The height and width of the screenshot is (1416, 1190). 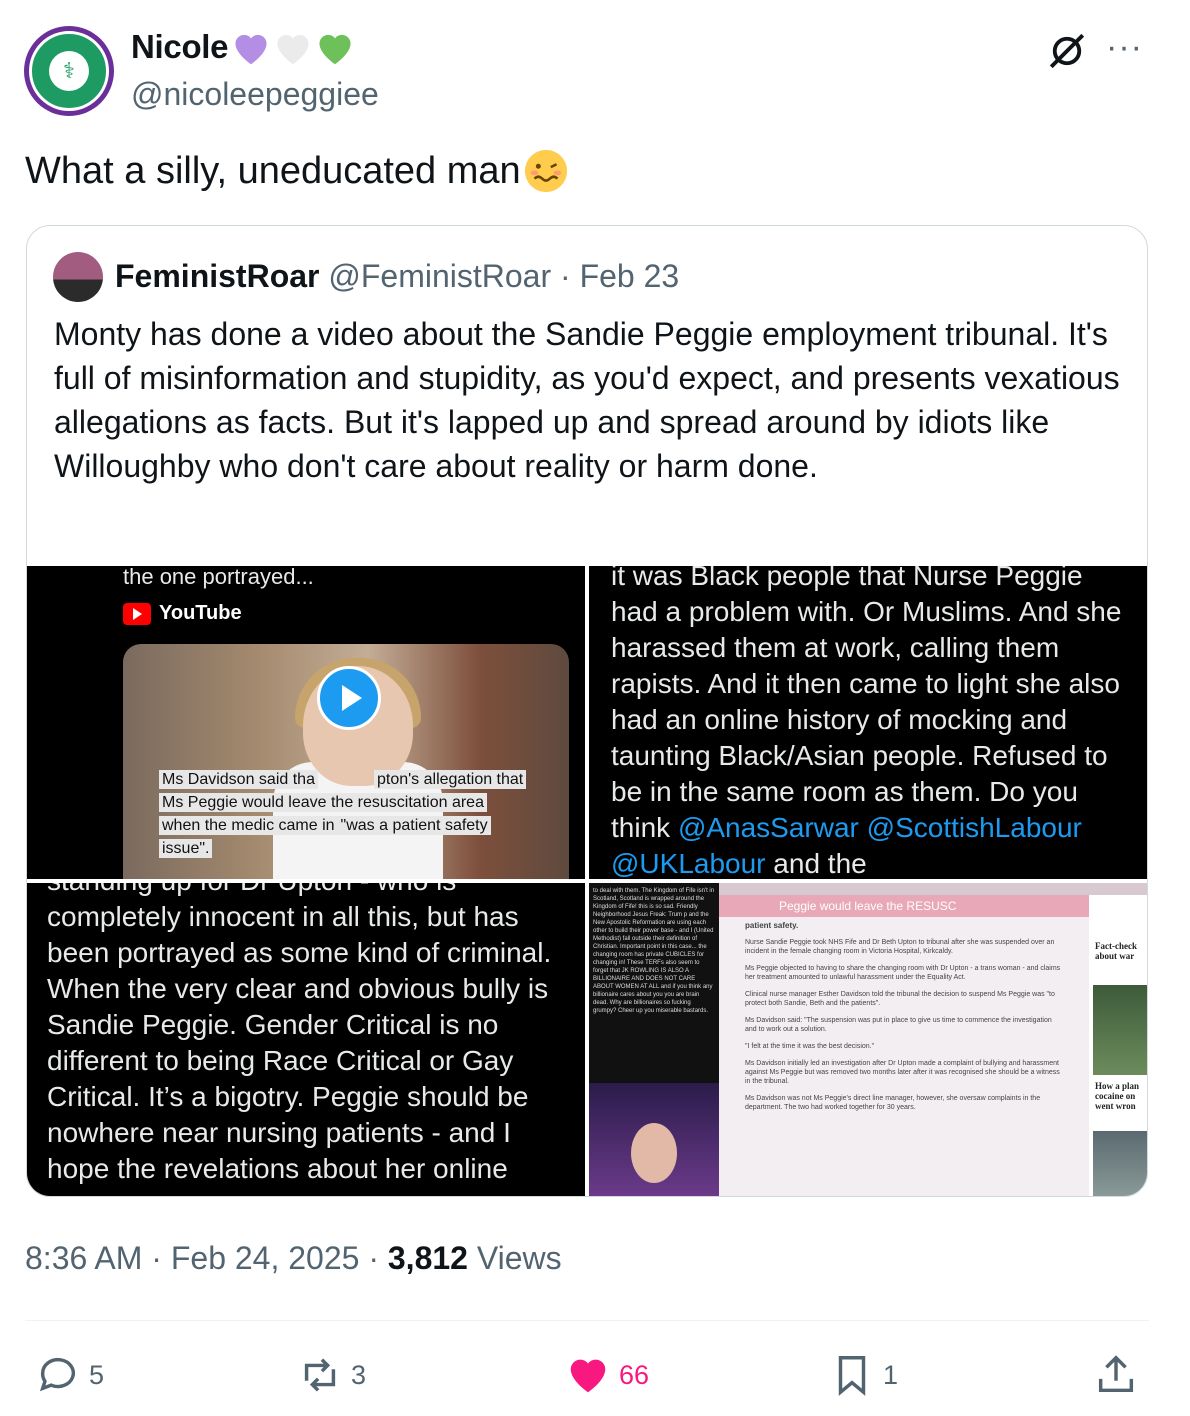 What do you see at coordinates (217, 276) in the screenshot?
I see `quoted-author-name: FeministRoar` at bounding box center [217, 276].